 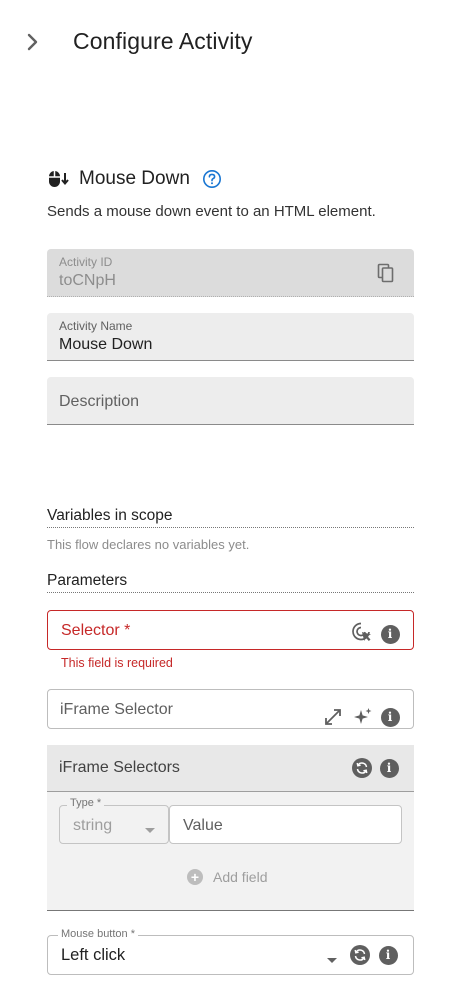 What do you see at coordinates (230, 337) in the screenshot?
I see `activity-name-field: Activity Name Mouse Down` at bounding box center [230, 337].